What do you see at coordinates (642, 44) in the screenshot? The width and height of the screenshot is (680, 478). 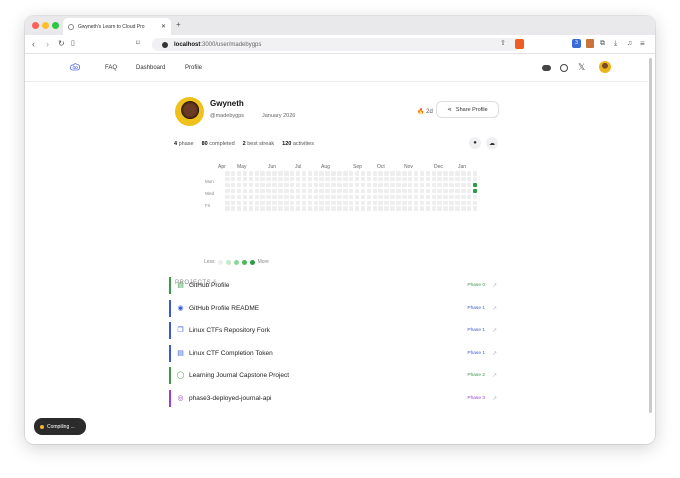 I see `menu-icon: ≡` at bounding box center [642, 44].